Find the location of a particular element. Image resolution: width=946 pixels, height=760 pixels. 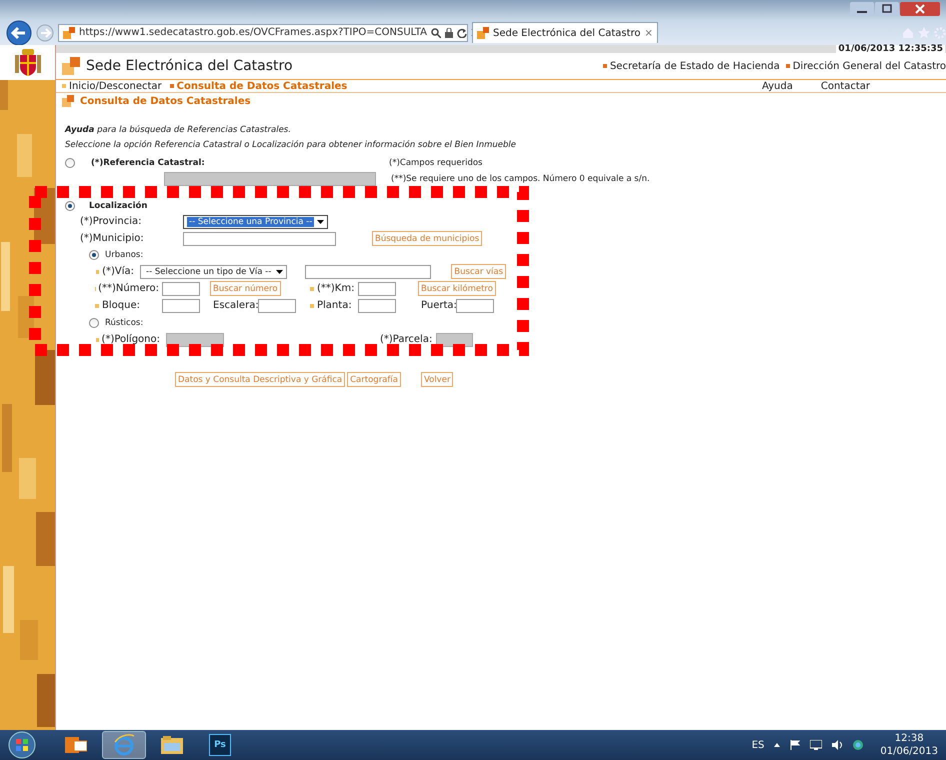

field-label: (*)Vía: is located at coordinates (118, 271).